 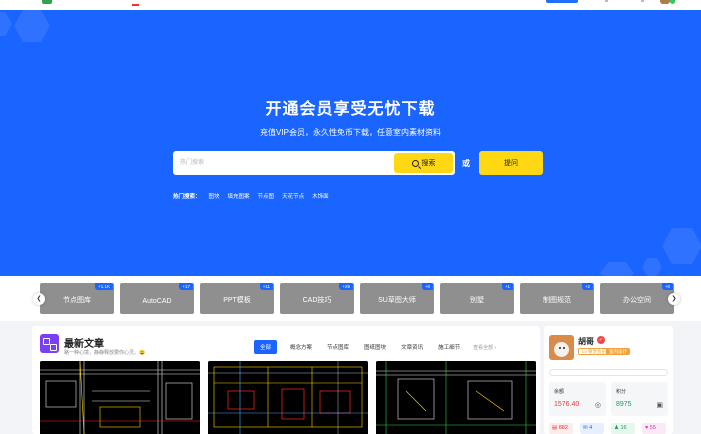 I want to click on ask-question-button: 提问, so click(x=511, y=163).